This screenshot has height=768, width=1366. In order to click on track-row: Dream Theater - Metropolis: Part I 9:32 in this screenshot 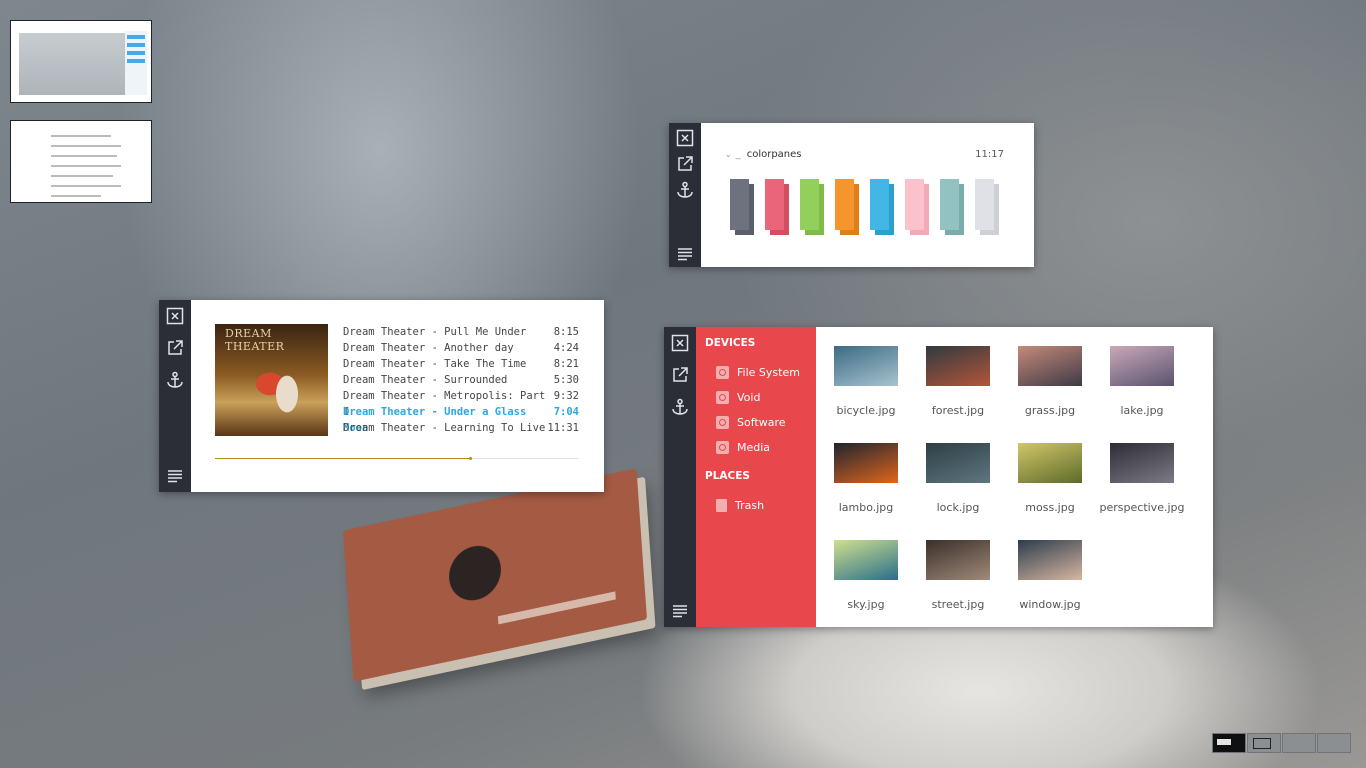, I will do `click(461, 403)`.